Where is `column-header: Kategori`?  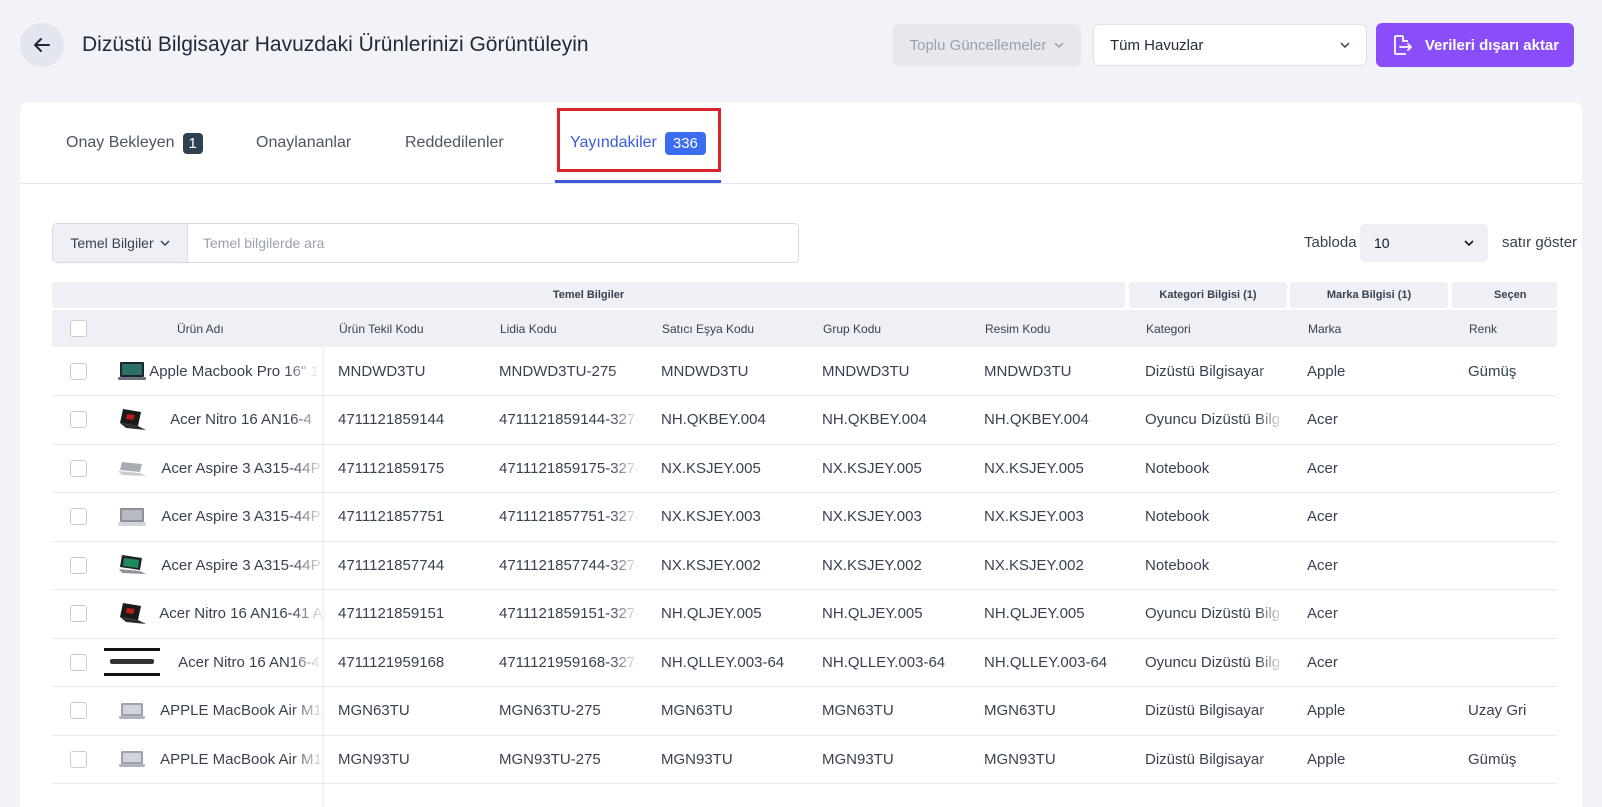
column-header: Kategori is located at coordinates (1168, 328).